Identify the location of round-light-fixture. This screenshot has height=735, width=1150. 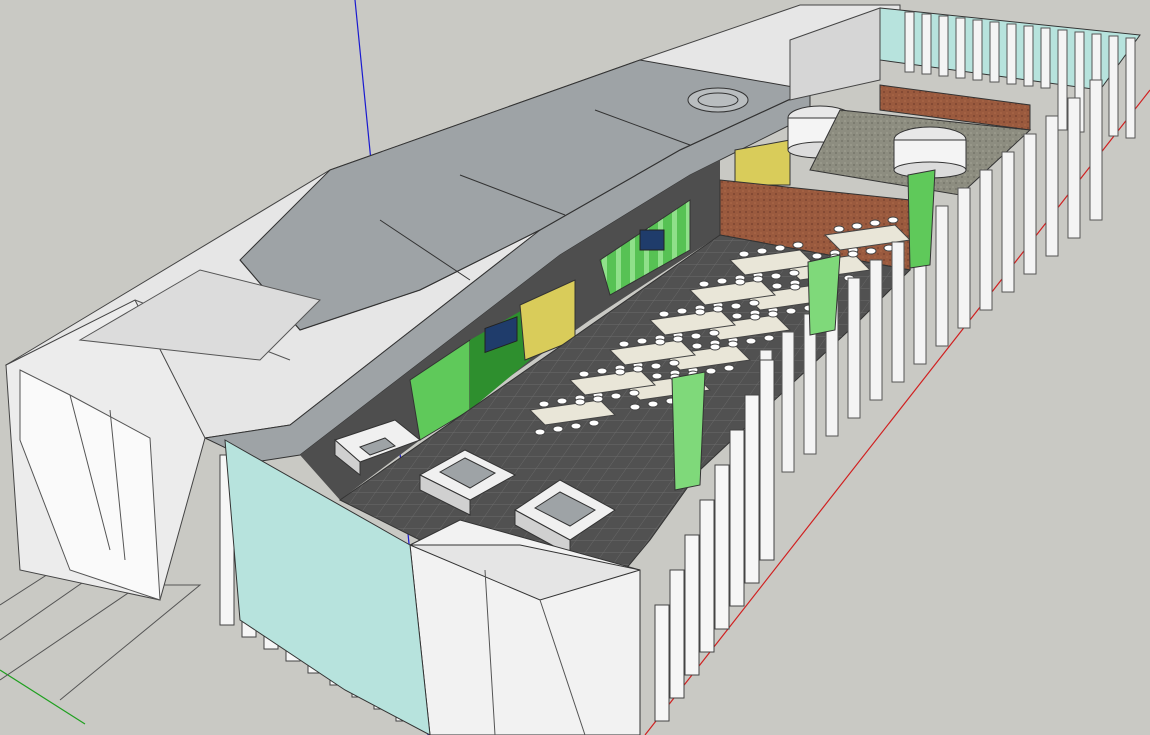
(930, 152).